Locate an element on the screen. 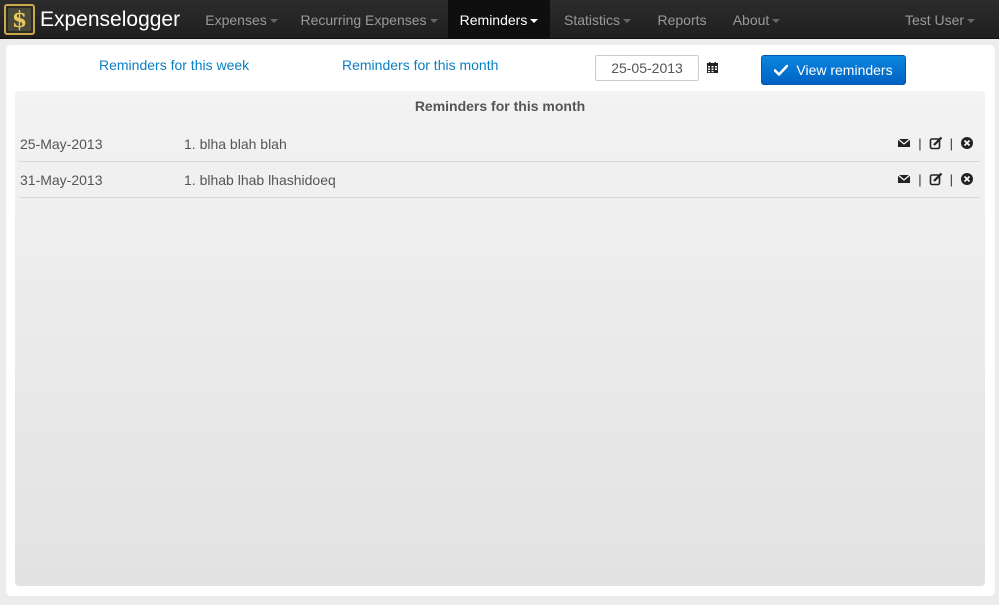 This screenshot has height=605, width=999. nav-about-label: About is located at coordinates (751, 19).